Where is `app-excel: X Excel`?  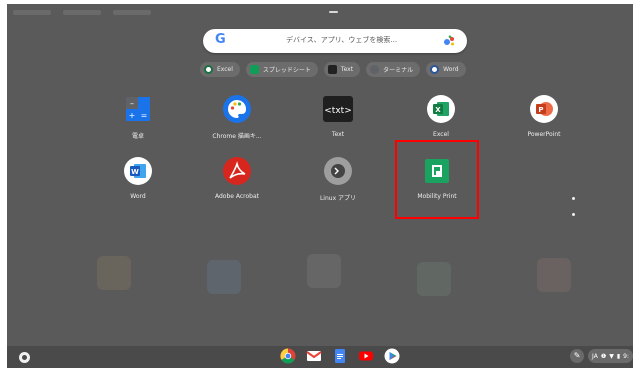 app-excel: X Excel is located at coordinates (441, 119).